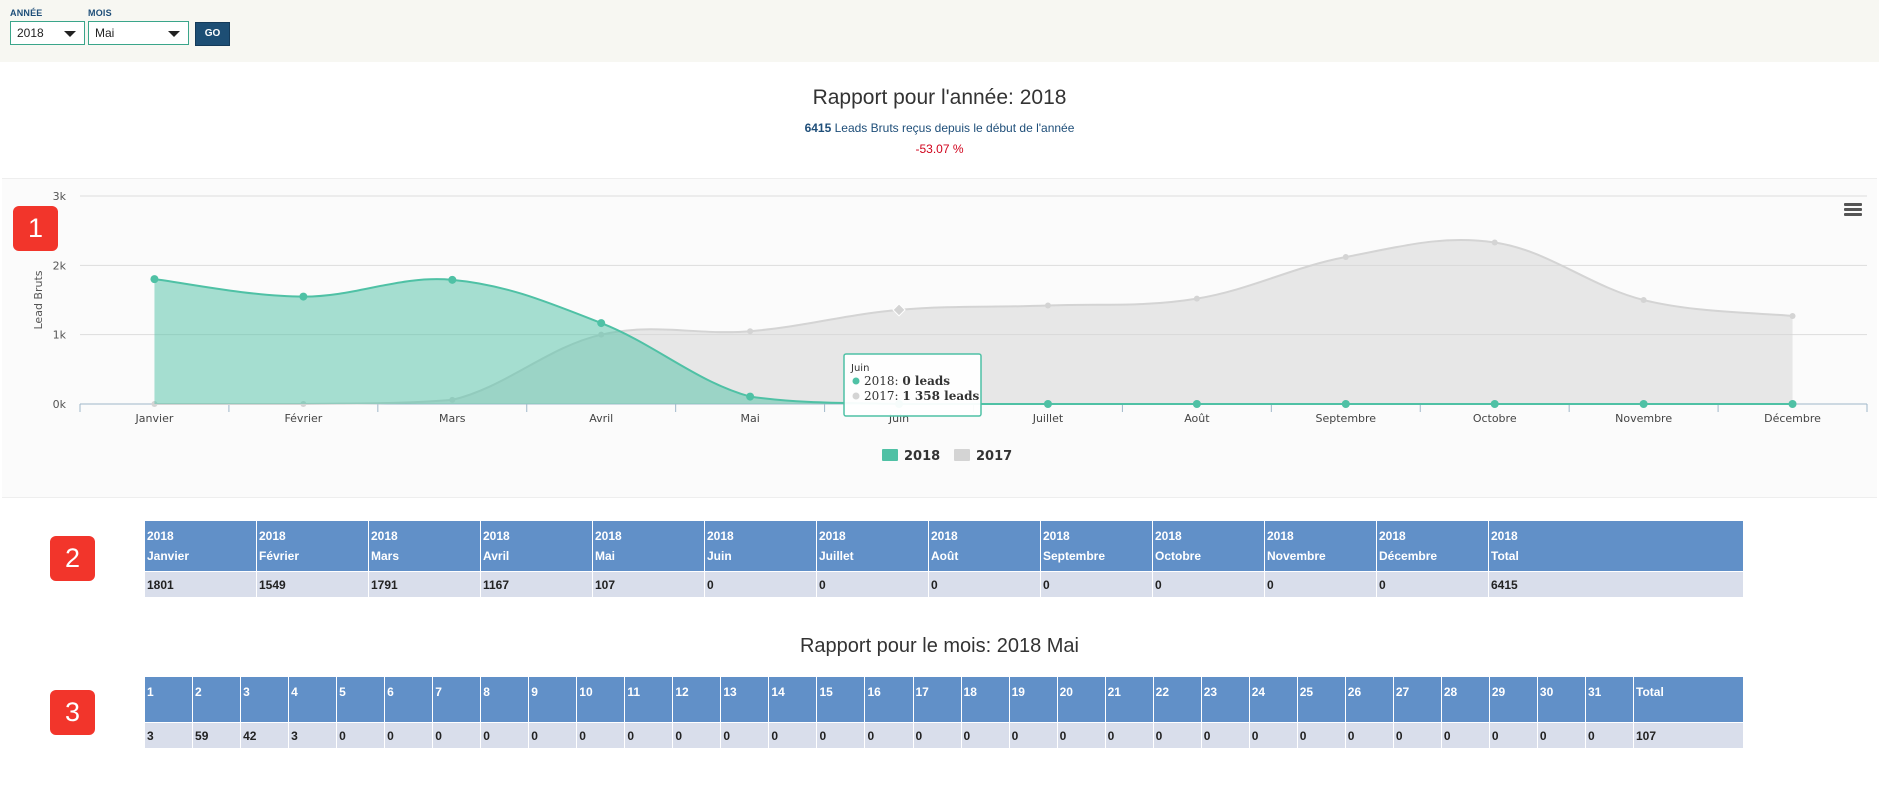  Describe the element at coordinates (1273, 699) in the screenshot. I see `month-table-header: 24` at that location.